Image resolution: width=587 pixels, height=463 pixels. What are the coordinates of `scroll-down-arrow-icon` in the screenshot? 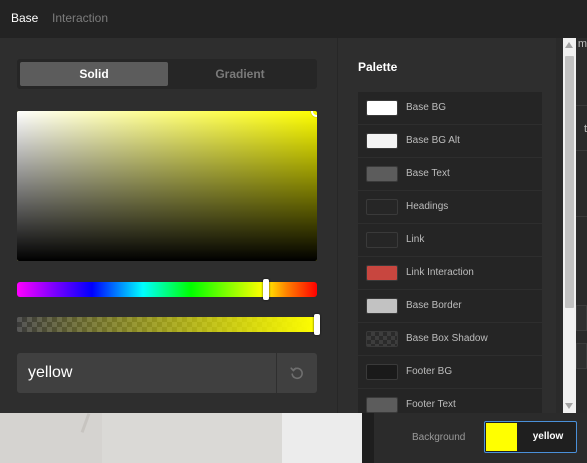 It's located at (569, 406).